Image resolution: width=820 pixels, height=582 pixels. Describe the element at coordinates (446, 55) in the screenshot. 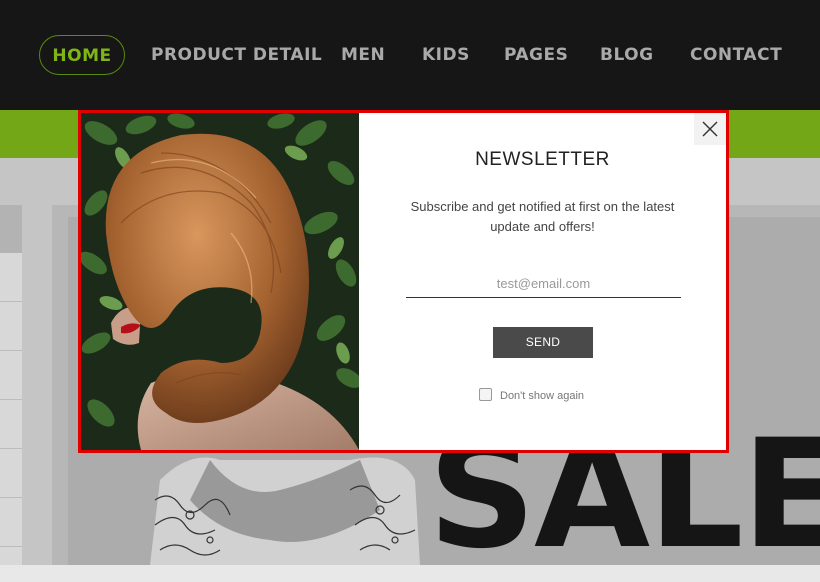

I see `nav-kids: KIDS` at that location.